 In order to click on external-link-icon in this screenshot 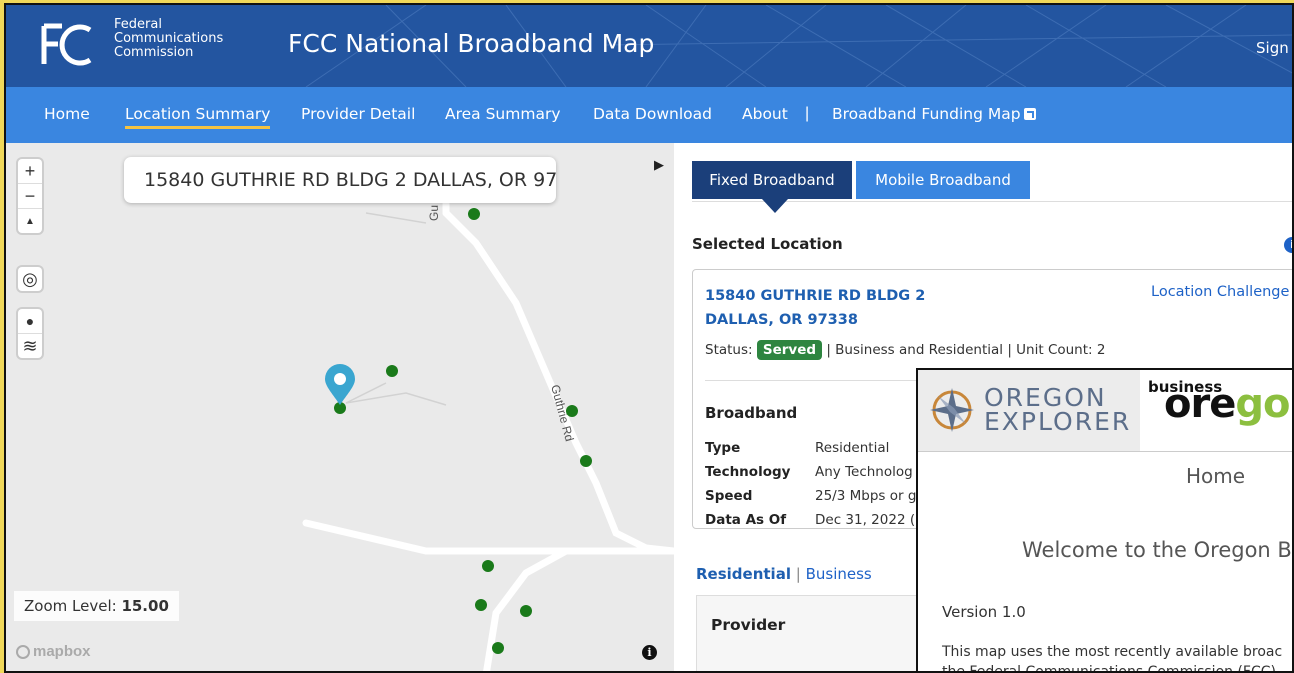, I will do `click(1029, 114)`.